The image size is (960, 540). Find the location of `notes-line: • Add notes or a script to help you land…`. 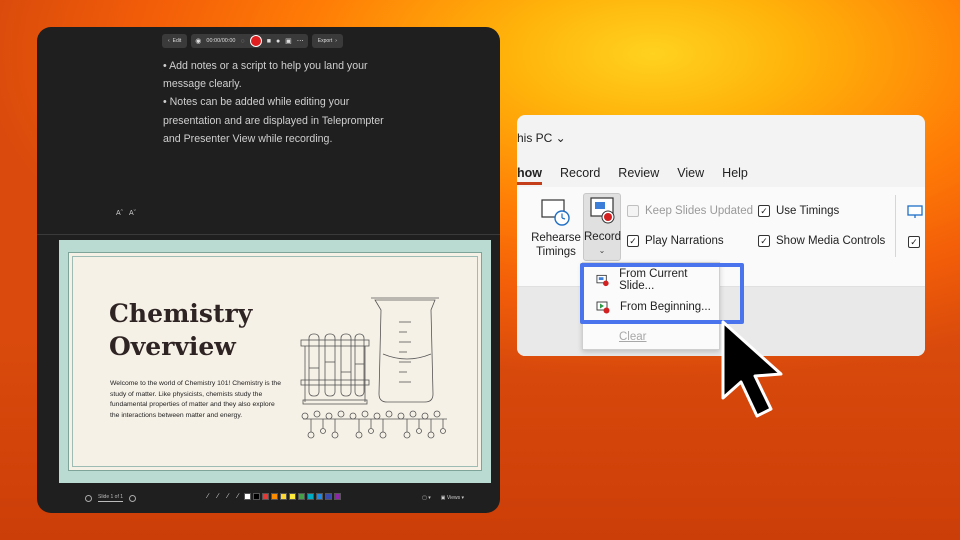

notes-line: • Add notes or a script to help you land… is located at coordinates (265, 75).